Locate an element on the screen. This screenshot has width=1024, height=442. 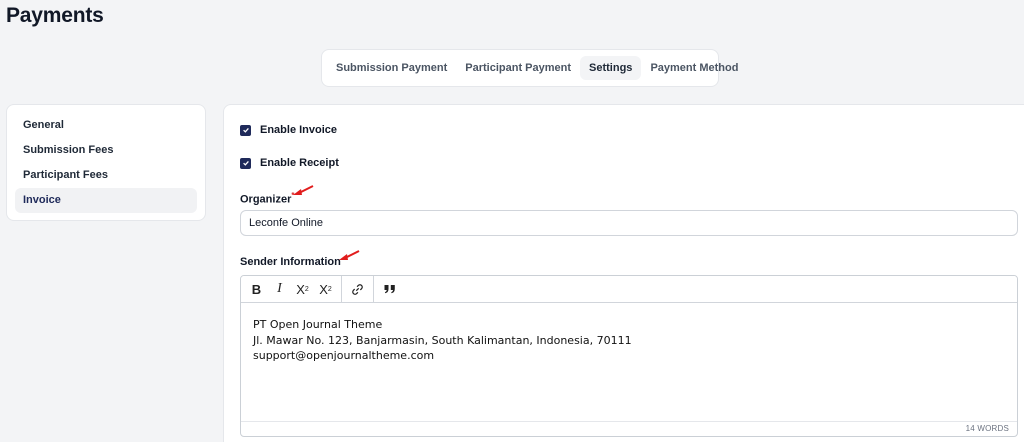
format-group: B I X2 X2 is located at coordinates (291, 289).